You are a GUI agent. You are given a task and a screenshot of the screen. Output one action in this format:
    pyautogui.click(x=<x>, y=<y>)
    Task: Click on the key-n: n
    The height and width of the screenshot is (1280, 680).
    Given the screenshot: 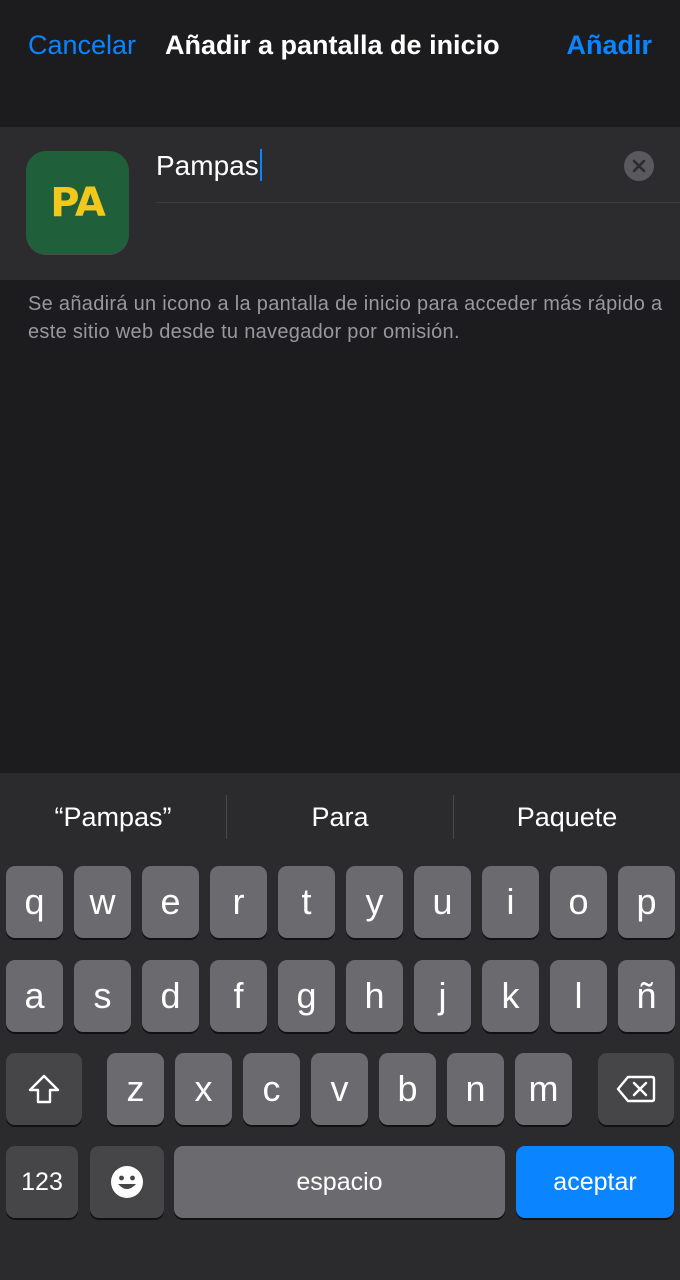 What is the action you would take?
    pyautogui.click(x=475, y=1089)
    